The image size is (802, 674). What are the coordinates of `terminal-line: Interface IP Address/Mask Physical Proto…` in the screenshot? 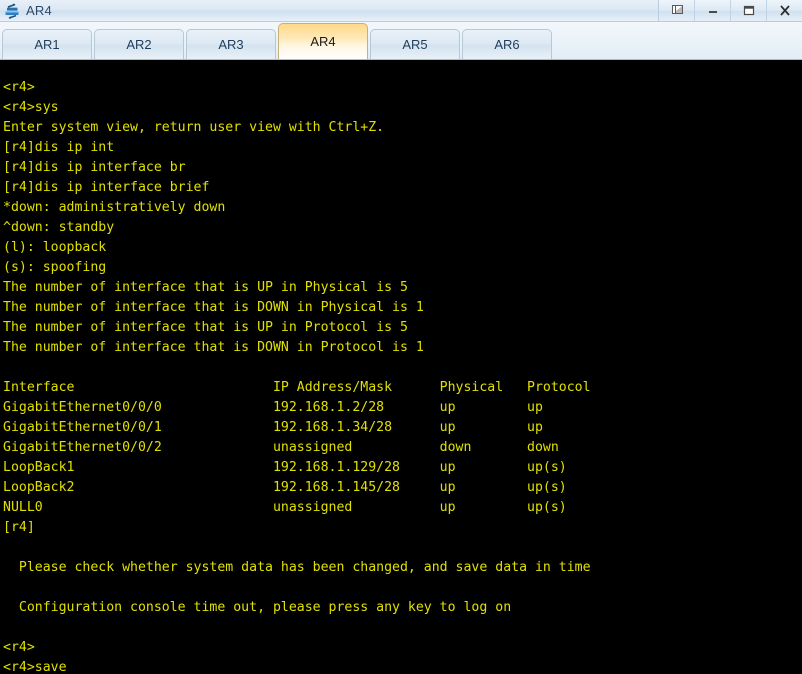 It's located at (297, 387).